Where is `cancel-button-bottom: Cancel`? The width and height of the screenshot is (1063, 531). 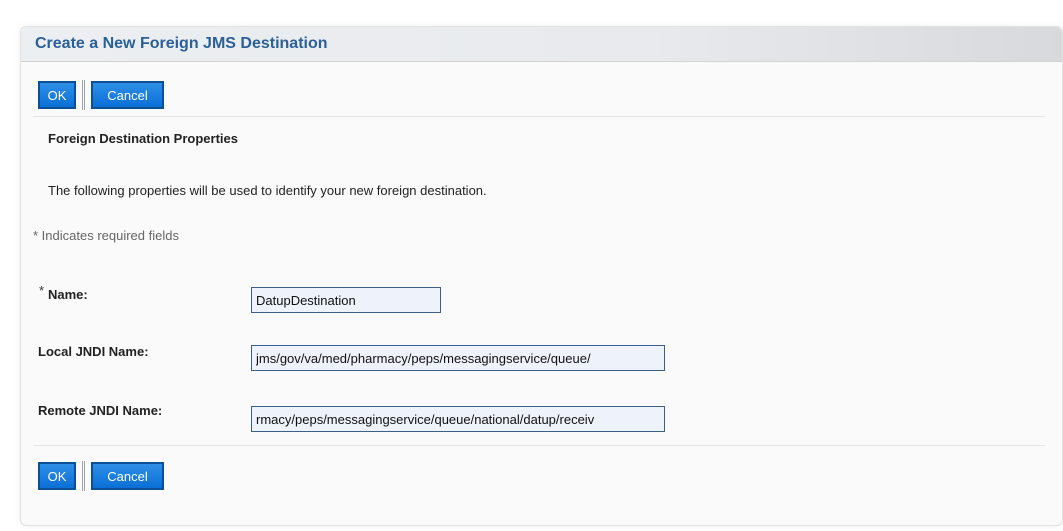
cancel-button-bottom: Cancel is located at coordinates (127, 476).